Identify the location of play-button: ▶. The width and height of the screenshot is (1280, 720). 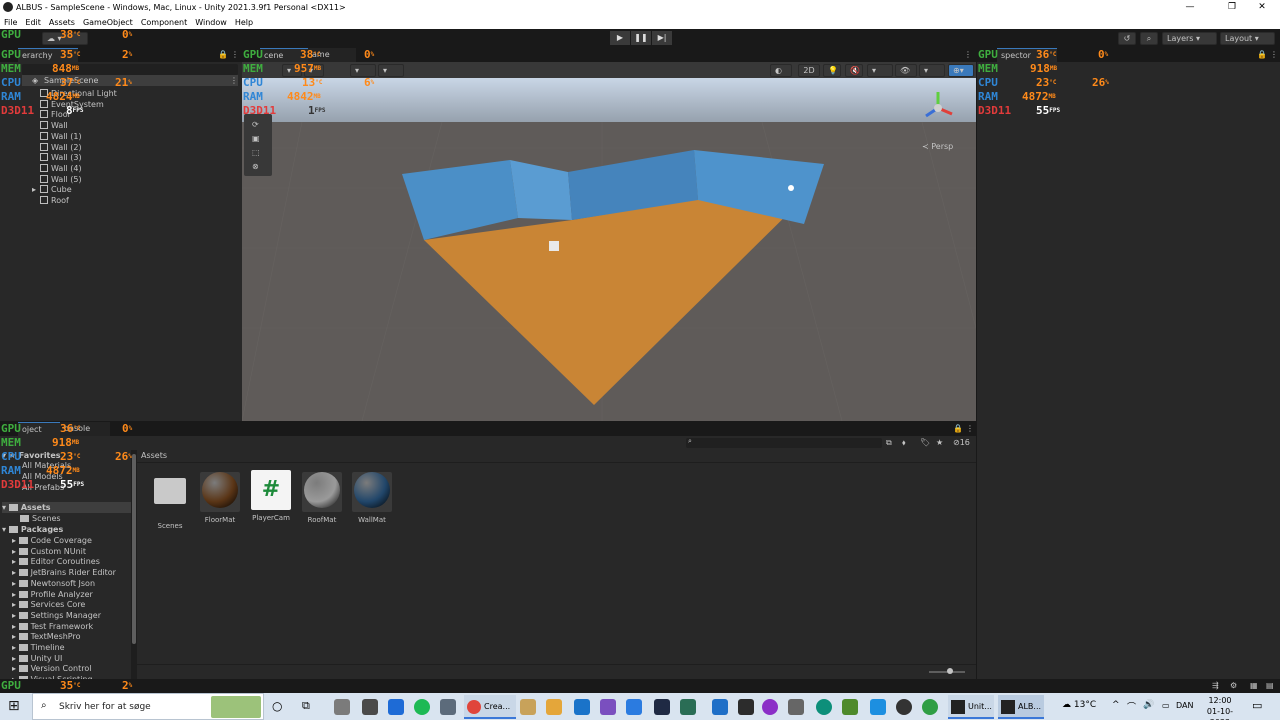
(620, 38).